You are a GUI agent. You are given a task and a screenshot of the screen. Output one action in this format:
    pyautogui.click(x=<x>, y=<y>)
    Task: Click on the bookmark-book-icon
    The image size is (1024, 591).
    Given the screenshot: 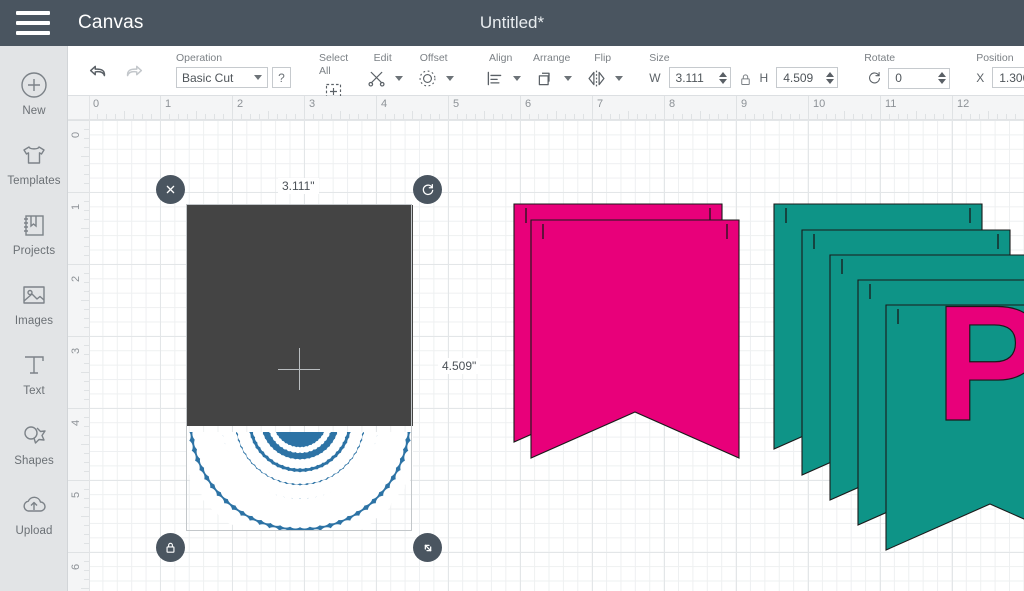 What is the action you would take?
    pyautogui.click(x=34, y=225)
    